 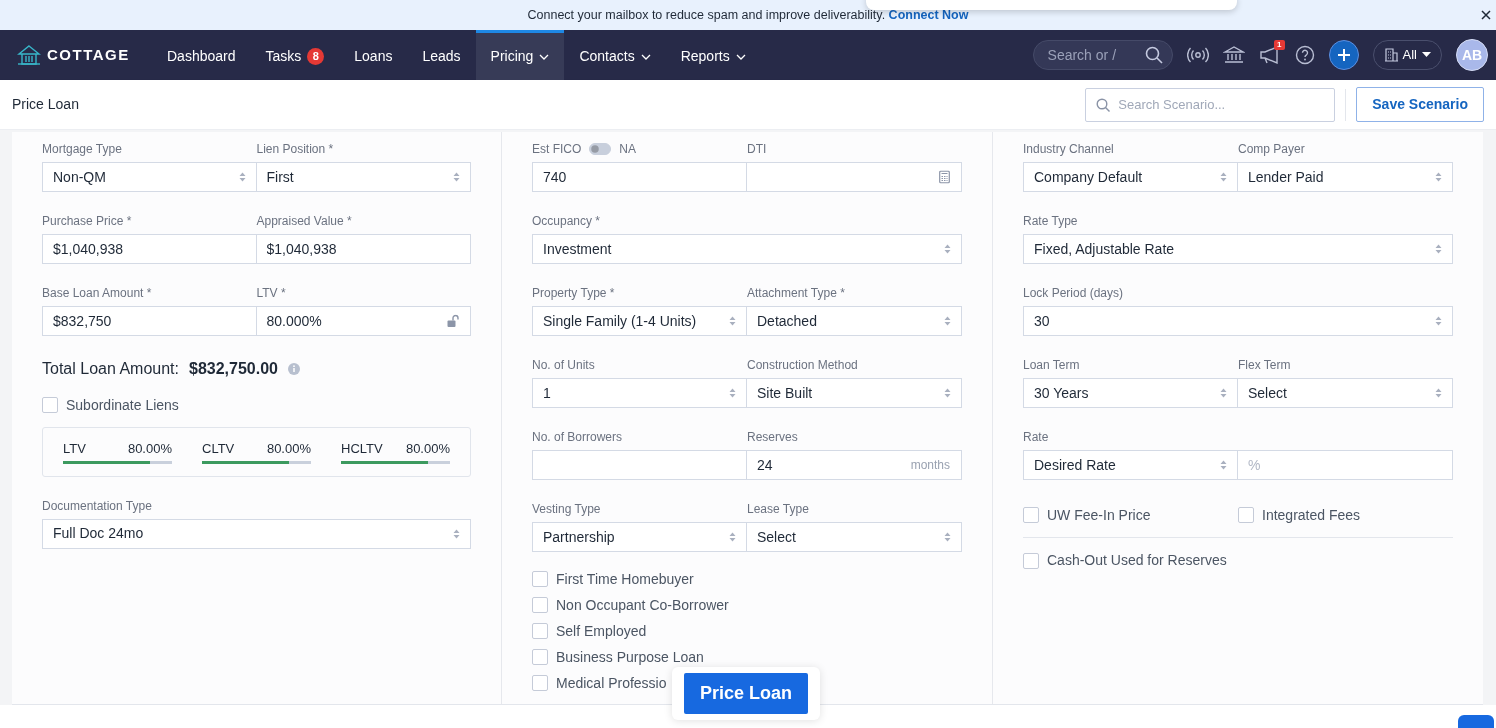 What do you see at coordinates (1390, 55) in the screenshot?
I see `building-icon` at bounding box center [1390, 55].